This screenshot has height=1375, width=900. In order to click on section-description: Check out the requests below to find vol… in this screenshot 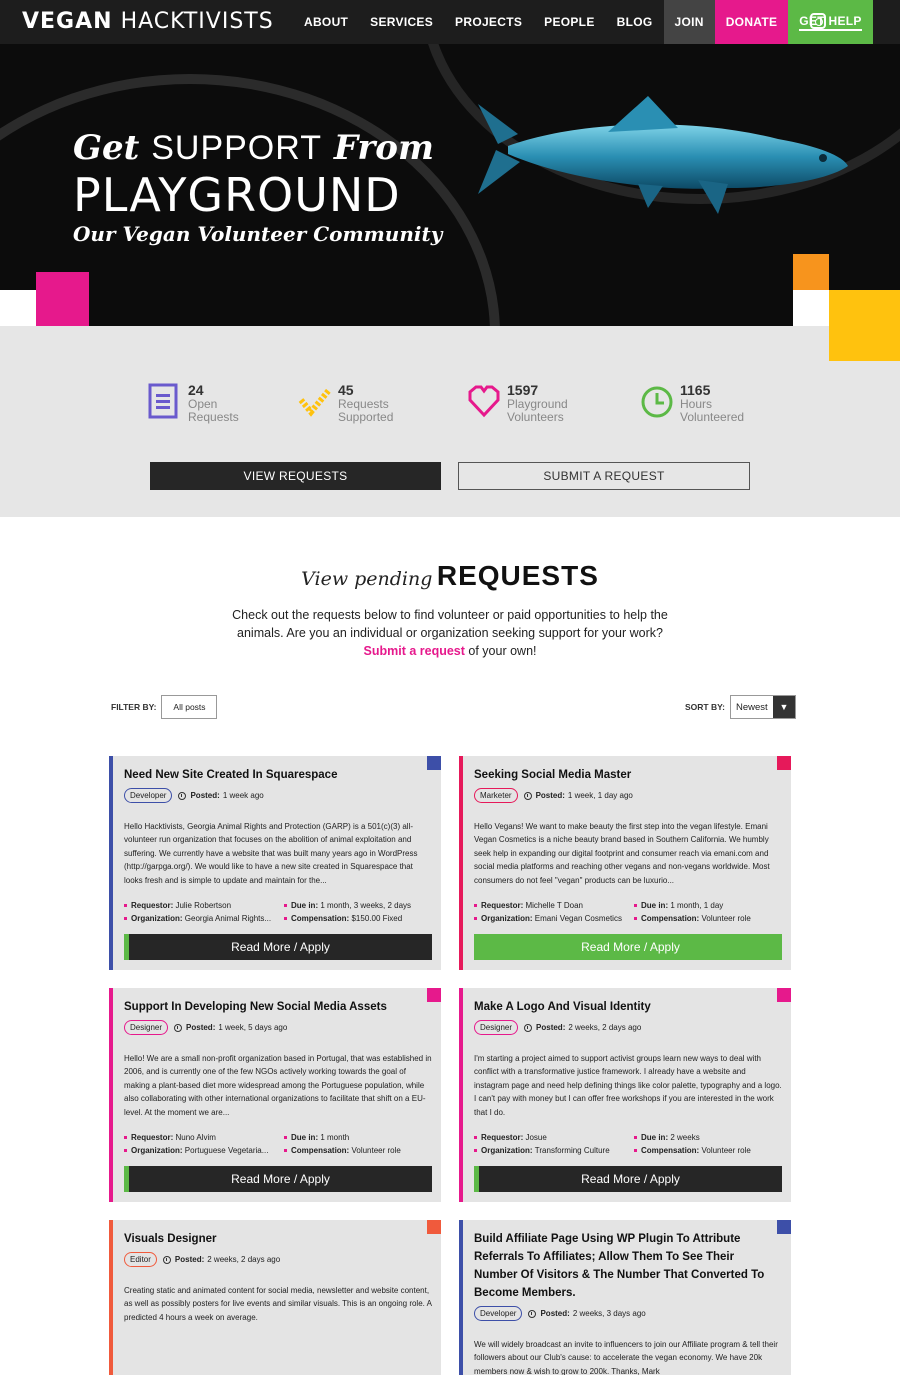, I will do `click(450, 633)`.